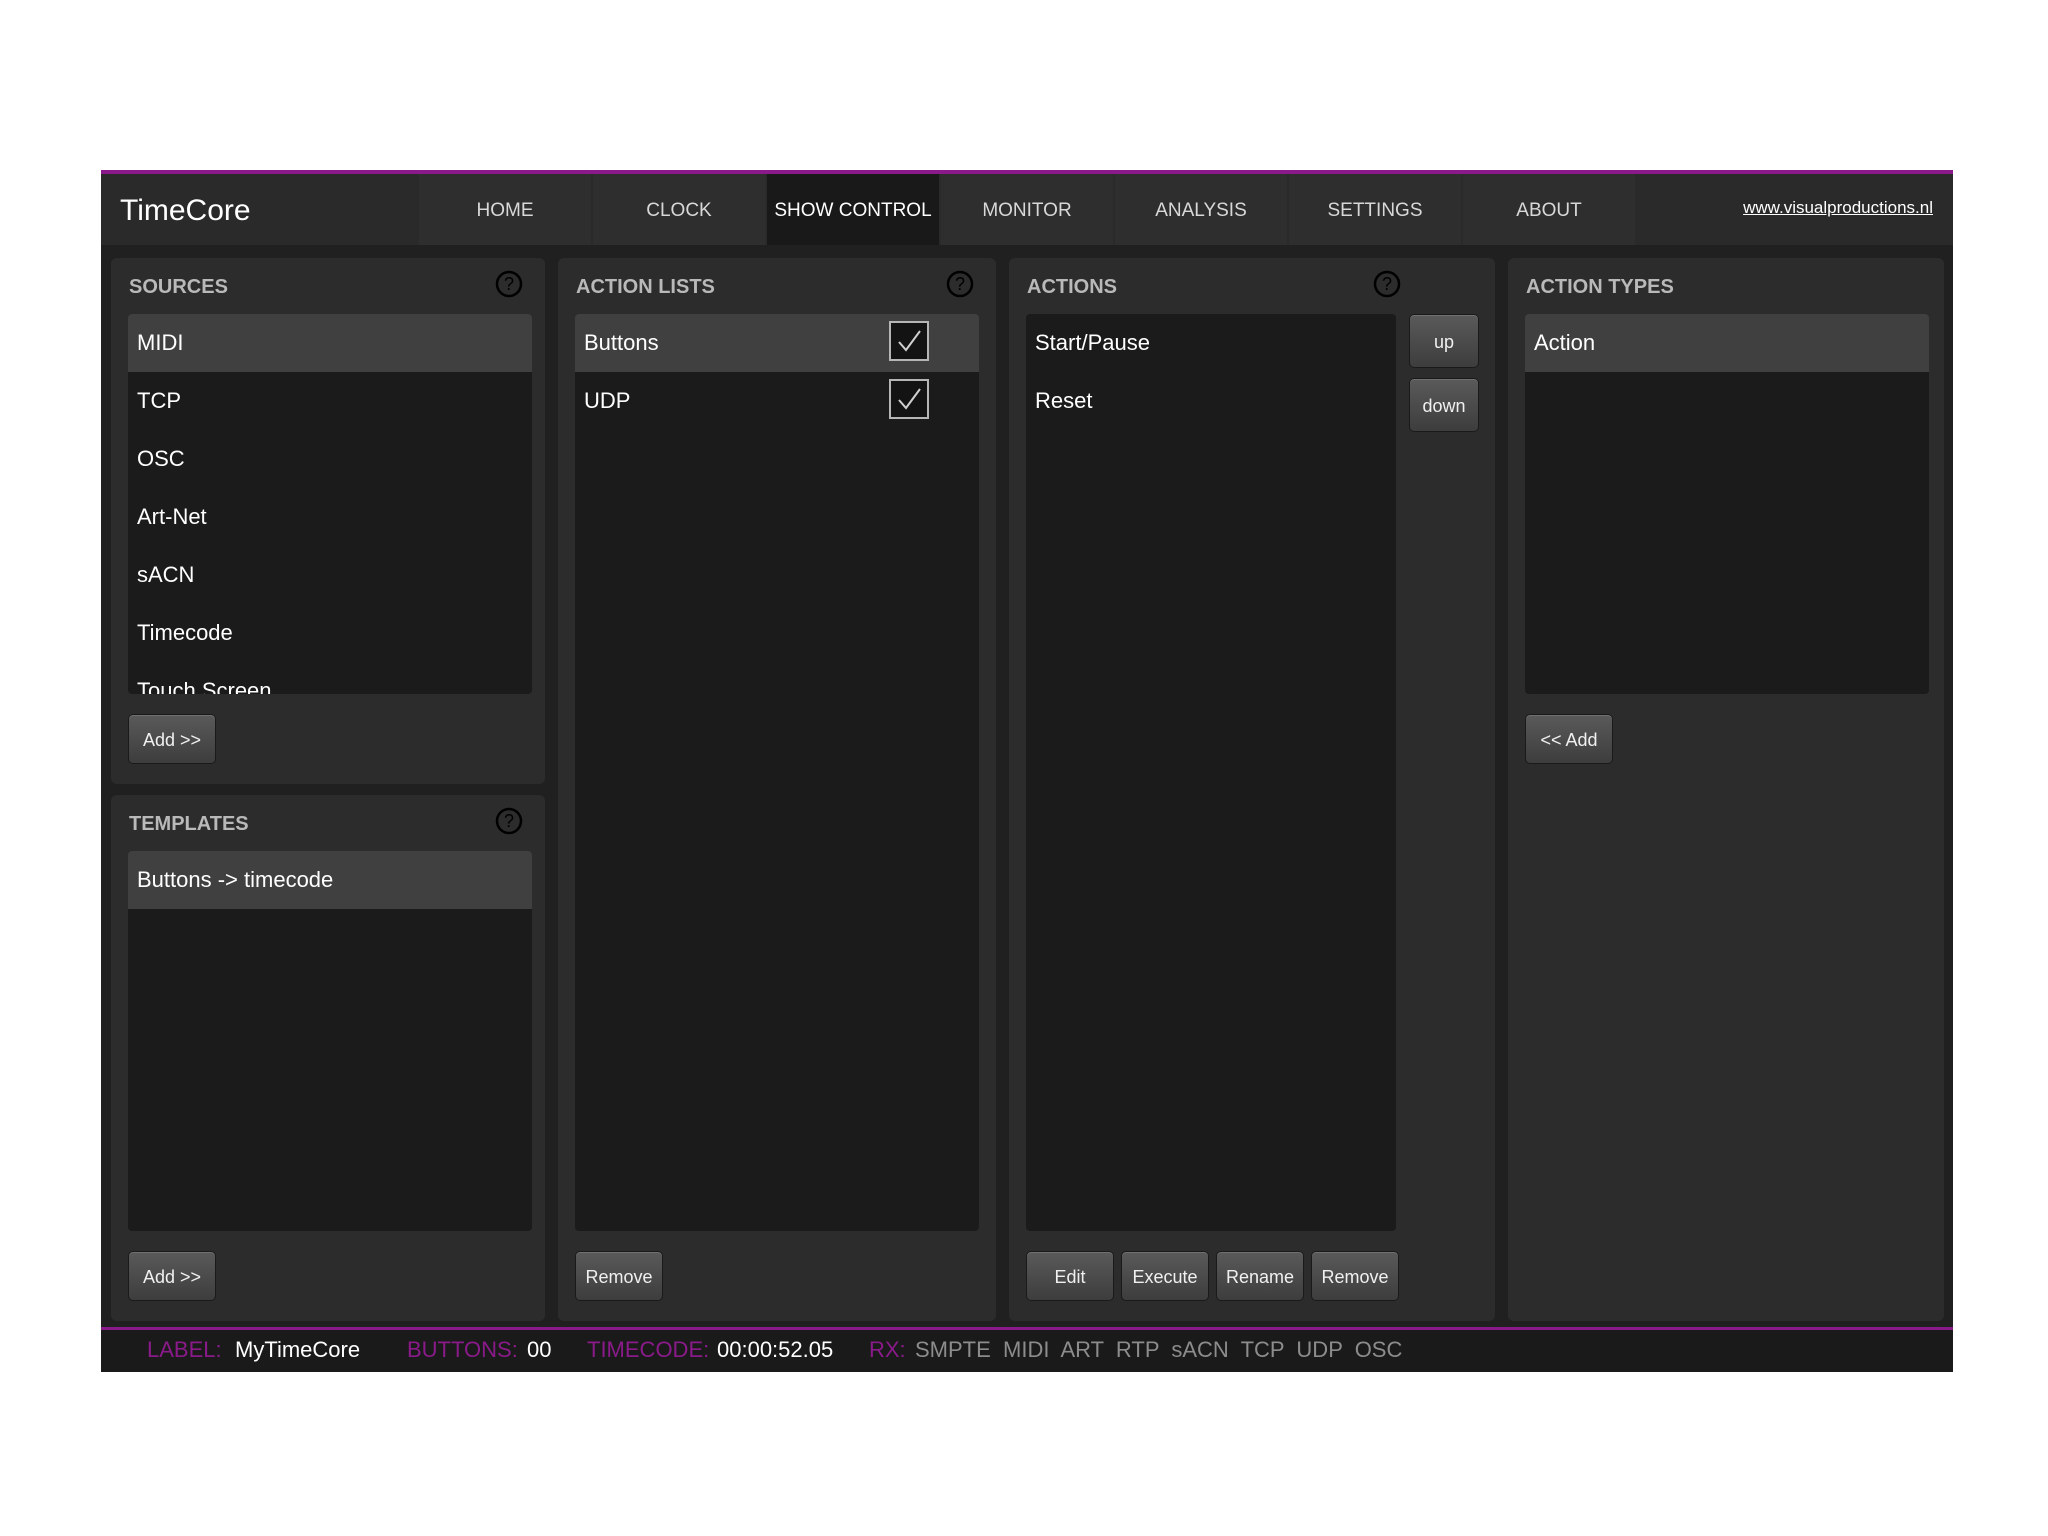  I want to click on action-types-list: Action, so click(1727, 504).